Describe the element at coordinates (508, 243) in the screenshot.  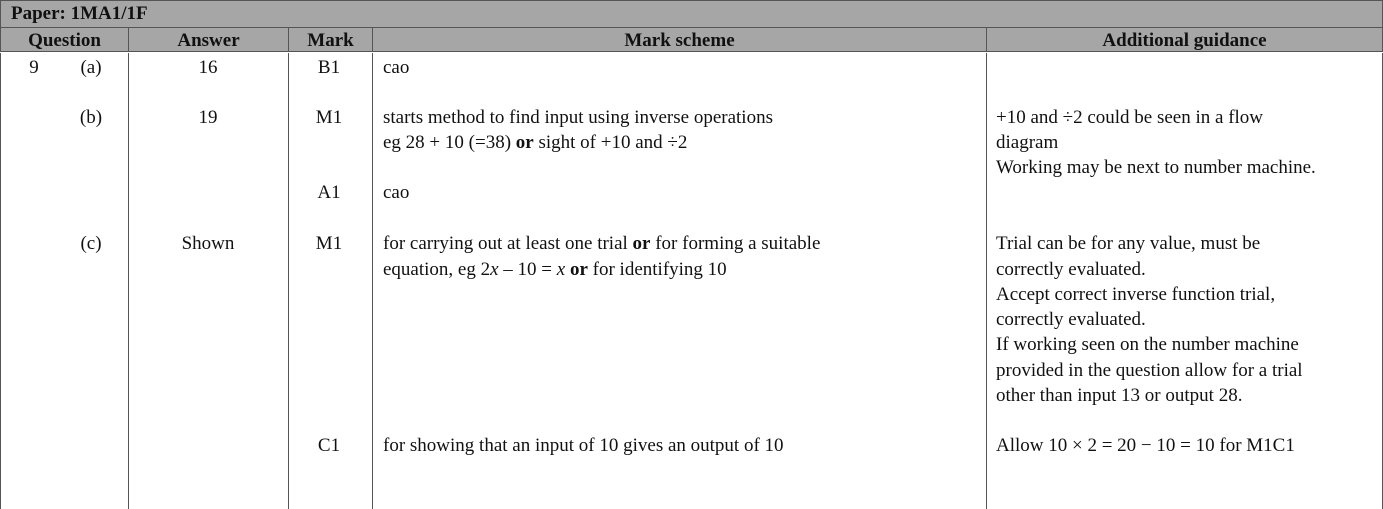
I see `text: for carrying out at least one trial` at that location.